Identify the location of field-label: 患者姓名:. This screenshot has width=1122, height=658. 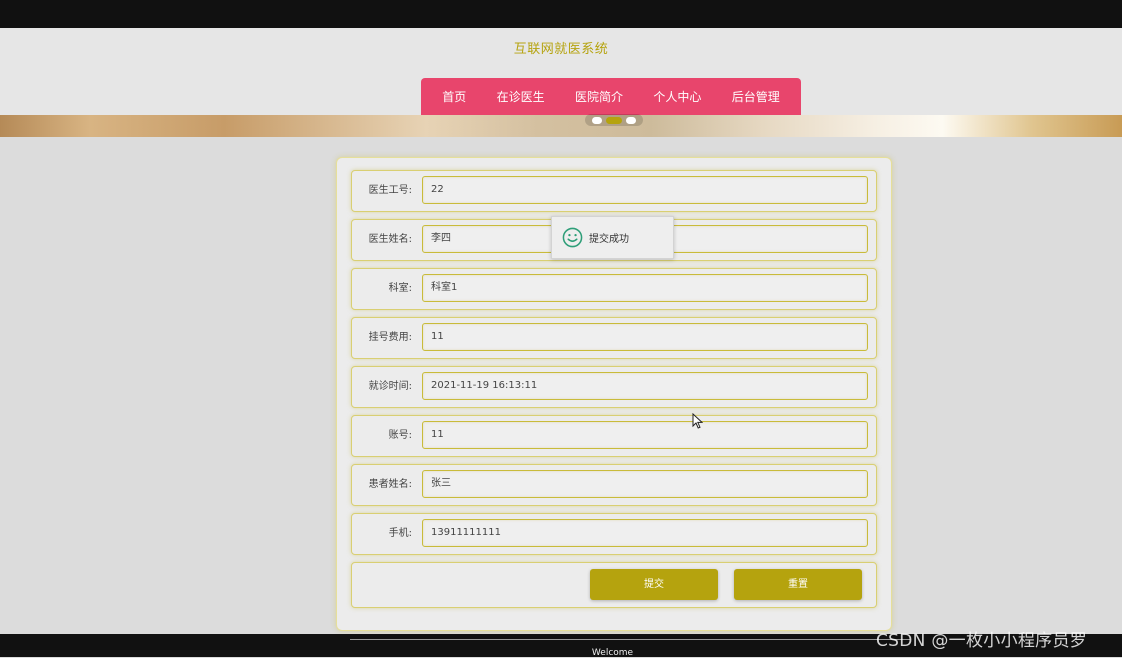
(390, 484).